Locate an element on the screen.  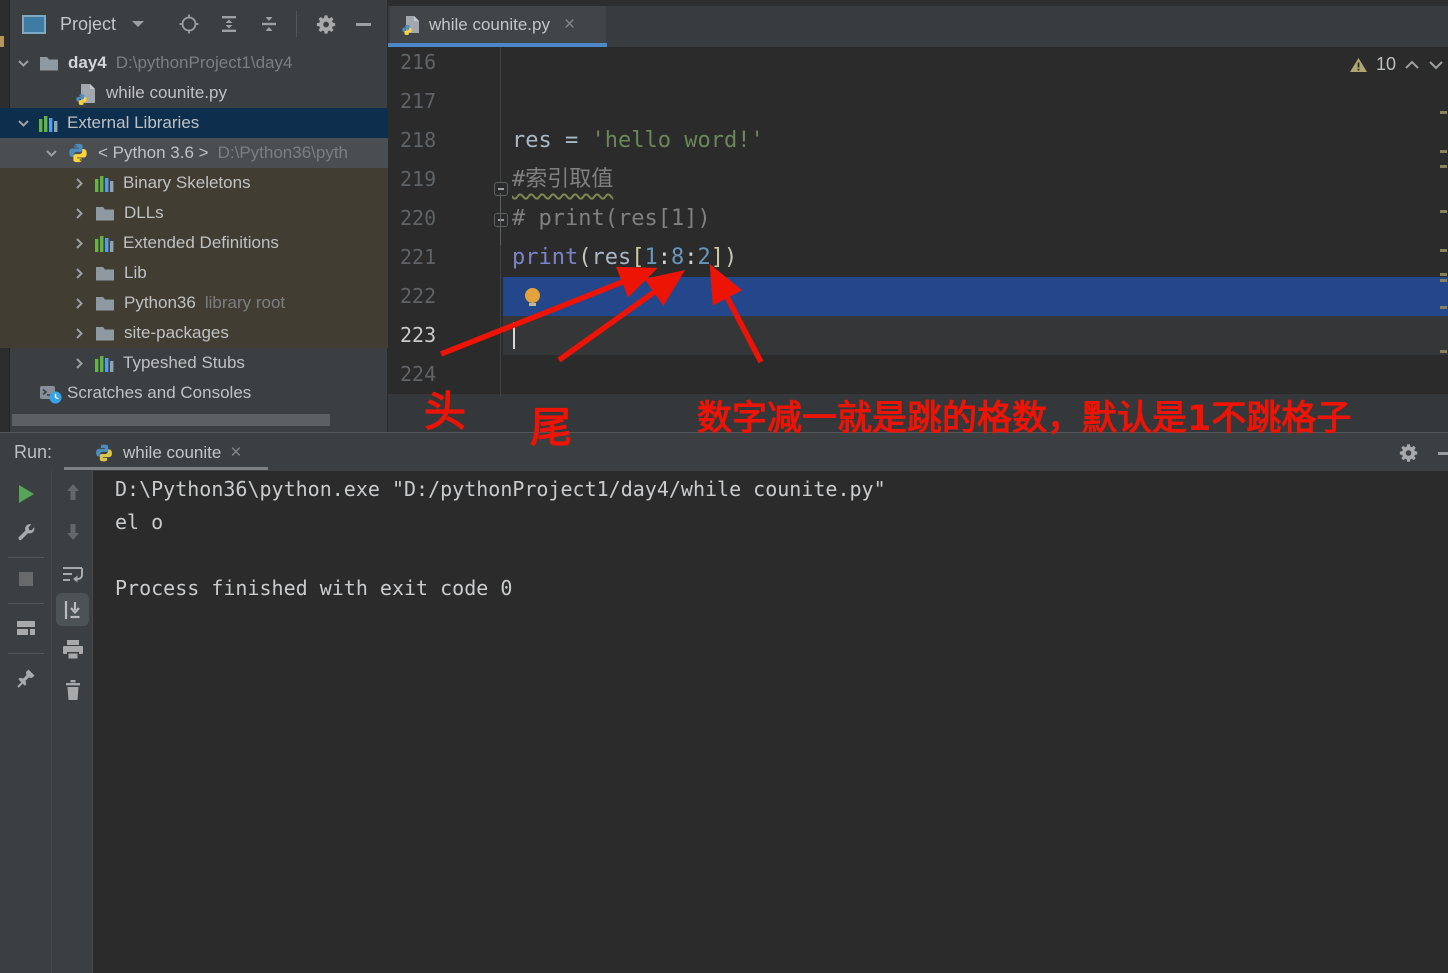
horizontal-scrollbar is located at coordinates (171, 420).